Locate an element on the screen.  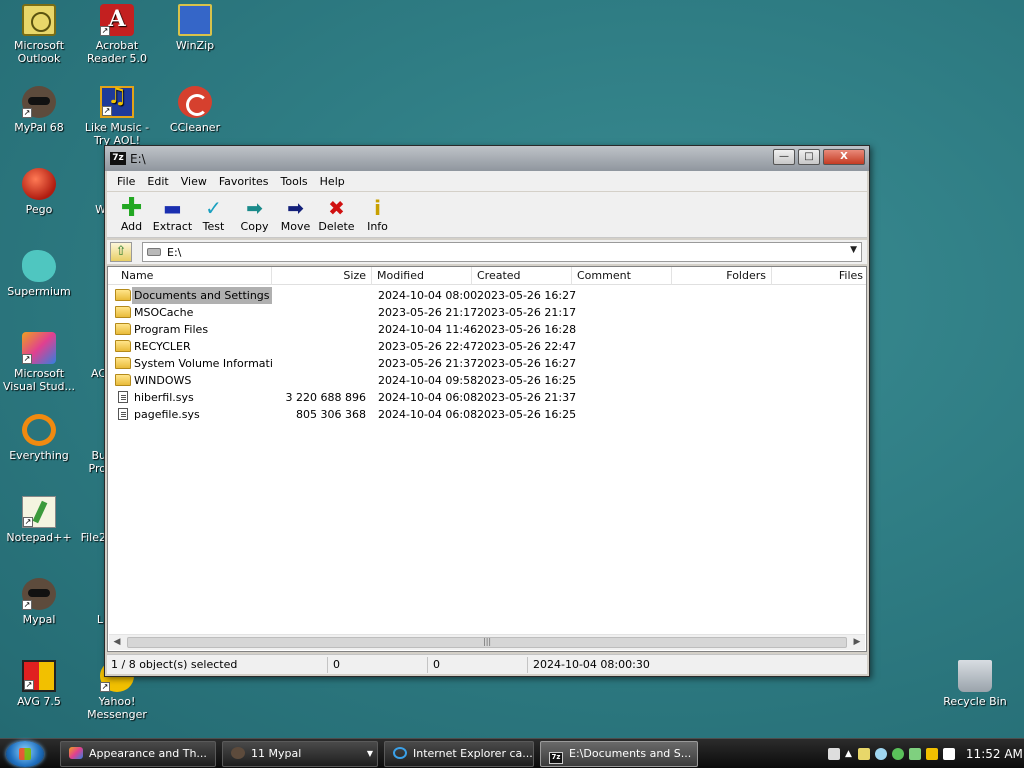
menu-edit: Edit is located at coordinates (157, 181).